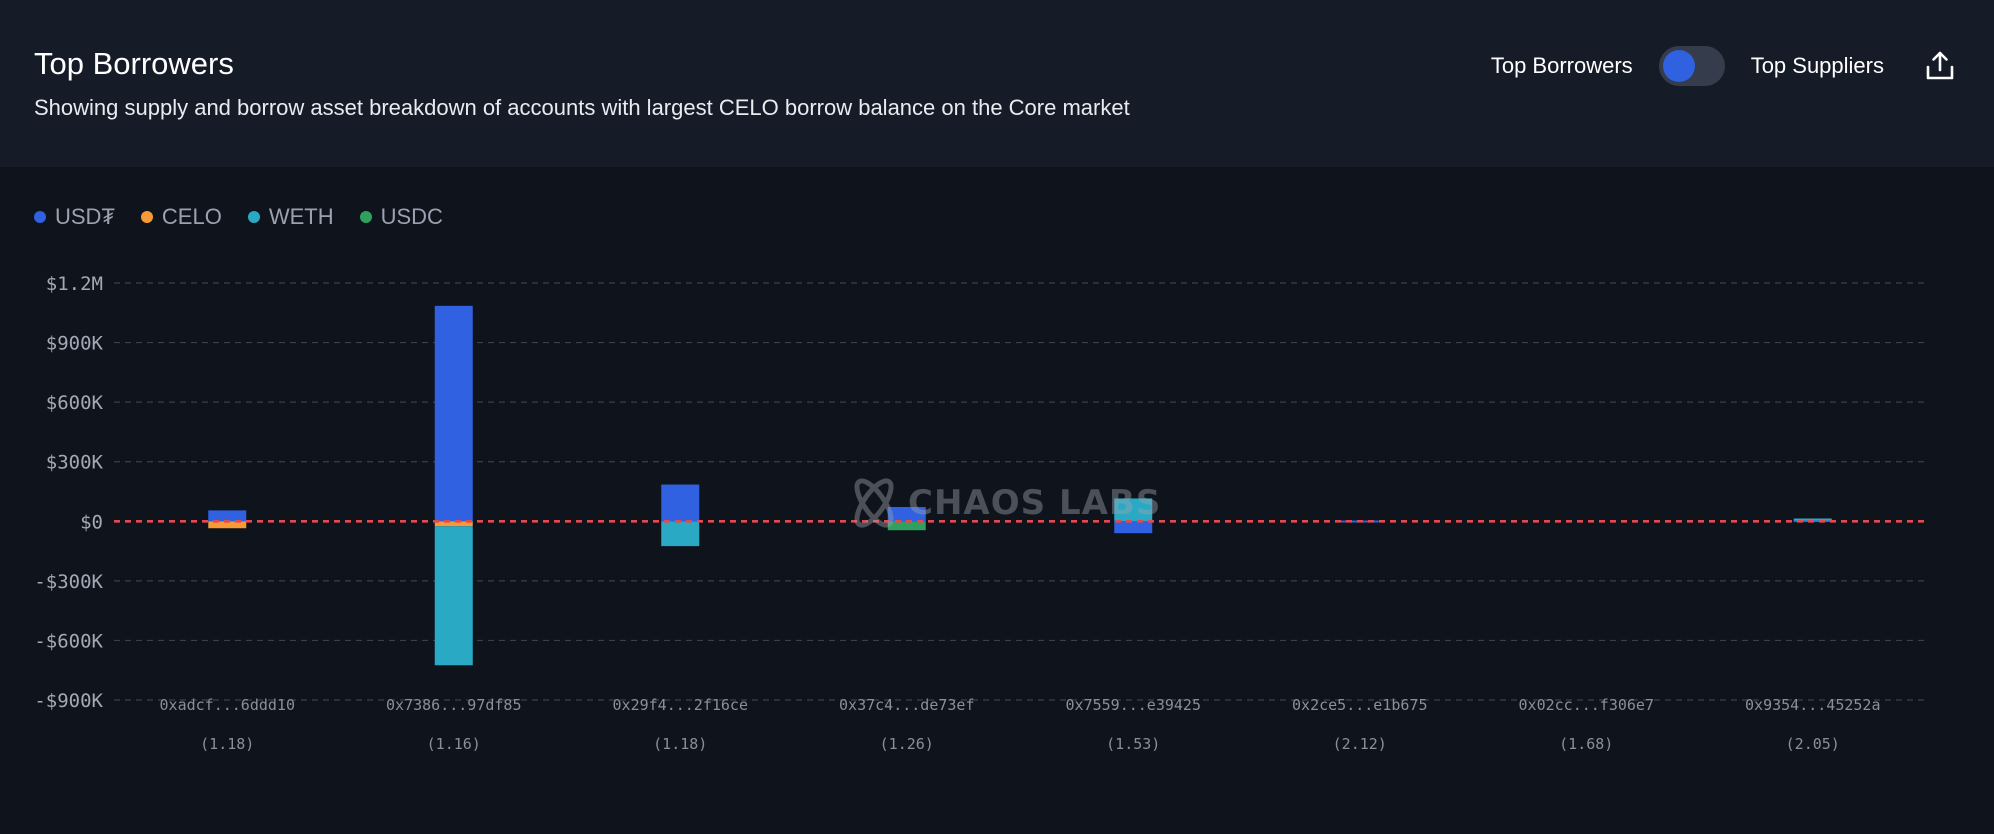 This screenshot has height=834, width=1994. I want to click on y-tick-label: $300K, so click(75, 463).